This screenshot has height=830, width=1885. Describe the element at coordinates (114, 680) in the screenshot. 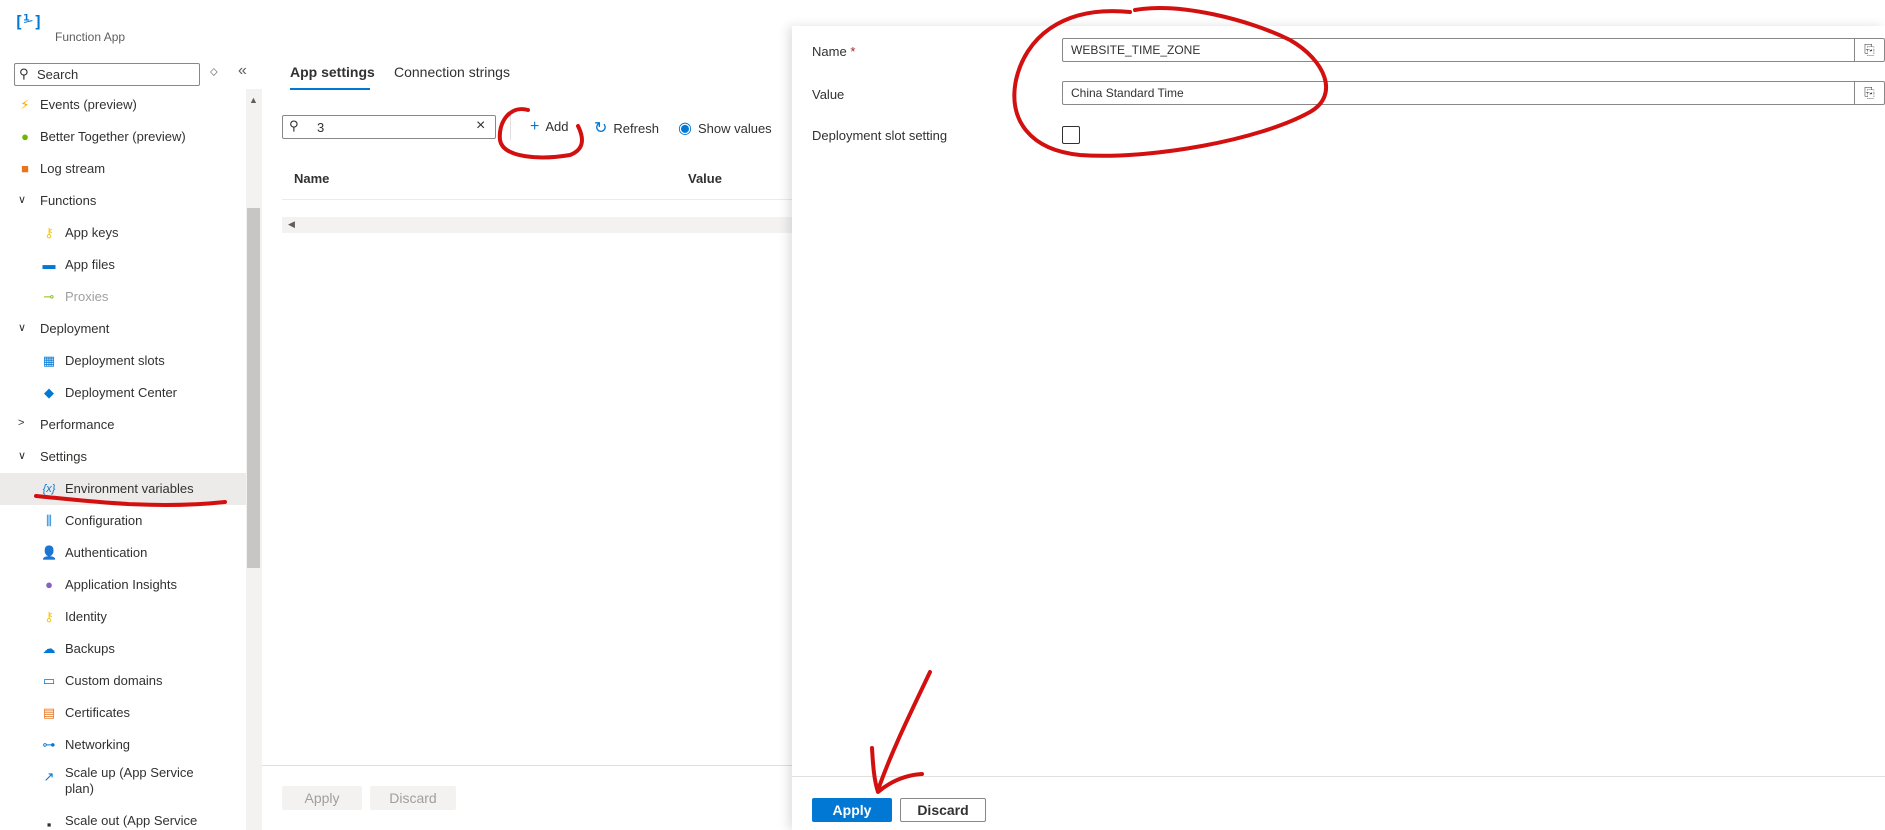

I see `menu-item-label: Custom domains` at that location.